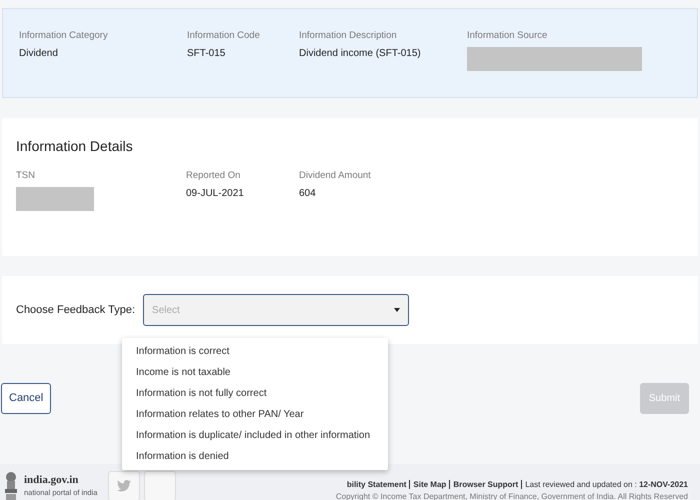 The height and width of the screenshot is (500, 700). Describe the element at coordinates (255, 393) in the screenshot. I see `dropdown-option: Information is not fully correct` at that location.